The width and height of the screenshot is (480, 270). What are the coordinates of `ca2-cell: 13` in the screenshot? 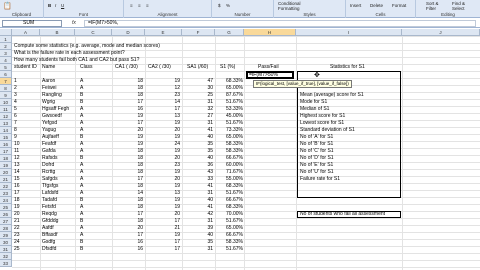 It's located at (162, 193).